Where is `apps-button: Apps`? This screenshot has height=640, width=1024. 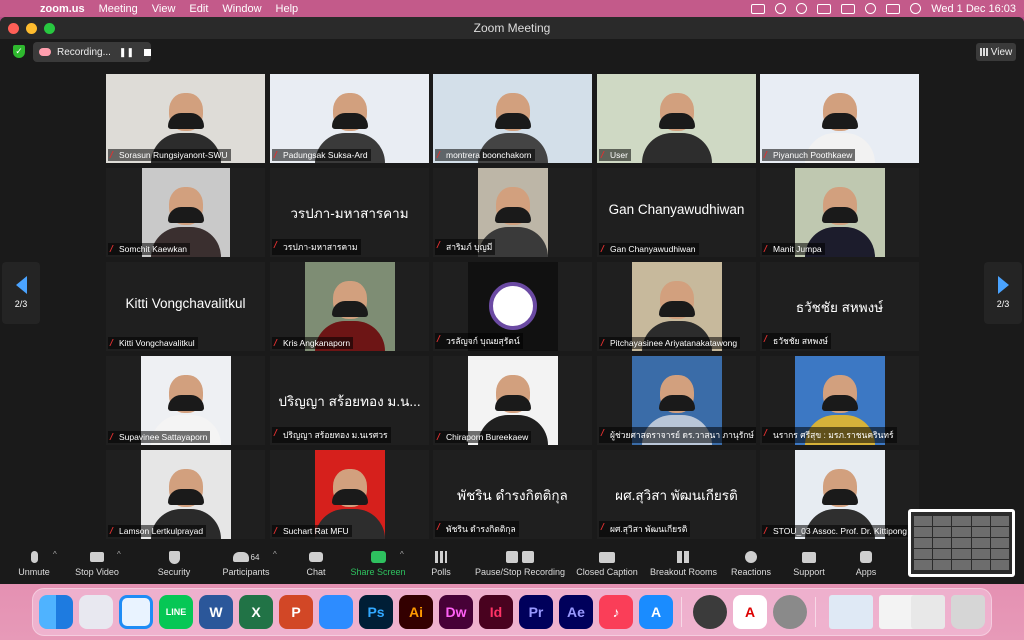
apps-button: Apps is located at coordinates (866, 563).